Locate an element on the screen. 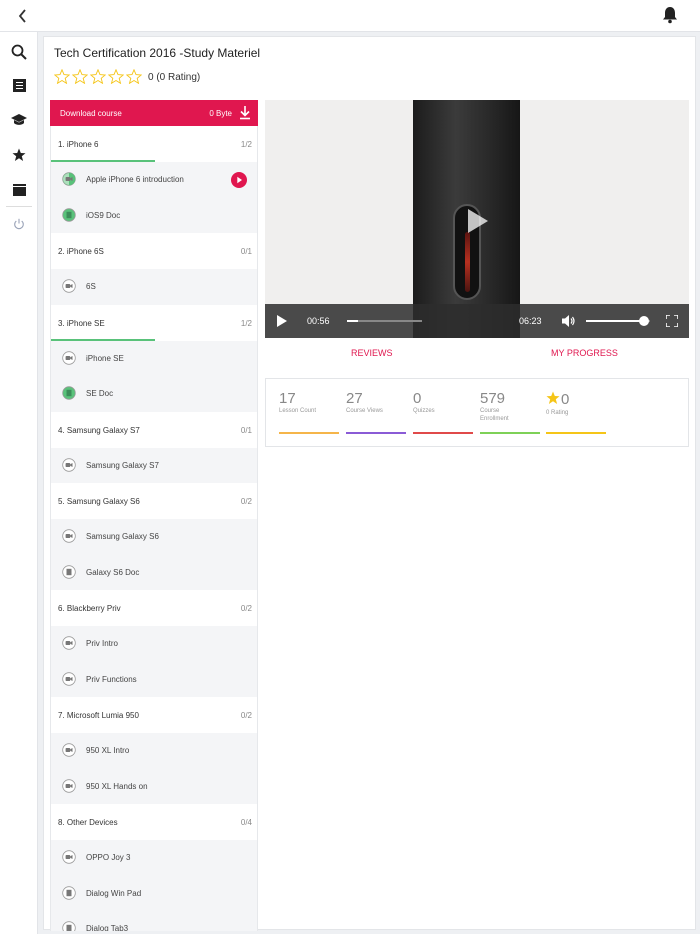 This screenshot has height=934, width=700. stat-label: Course Views is located at coordinates (364, 411).